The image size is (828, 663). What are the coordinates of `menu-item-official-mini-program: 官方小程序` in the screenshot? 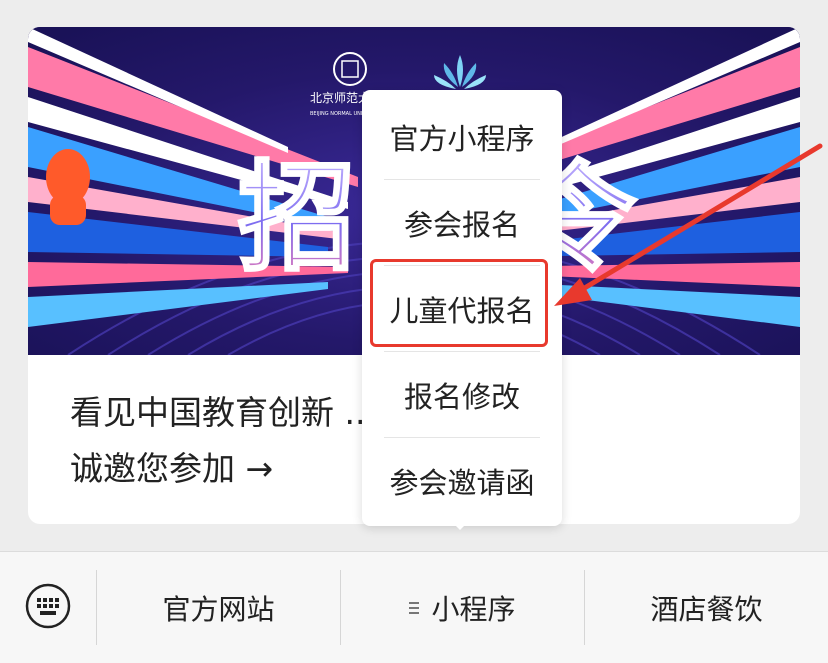 It's located at (462, 137).